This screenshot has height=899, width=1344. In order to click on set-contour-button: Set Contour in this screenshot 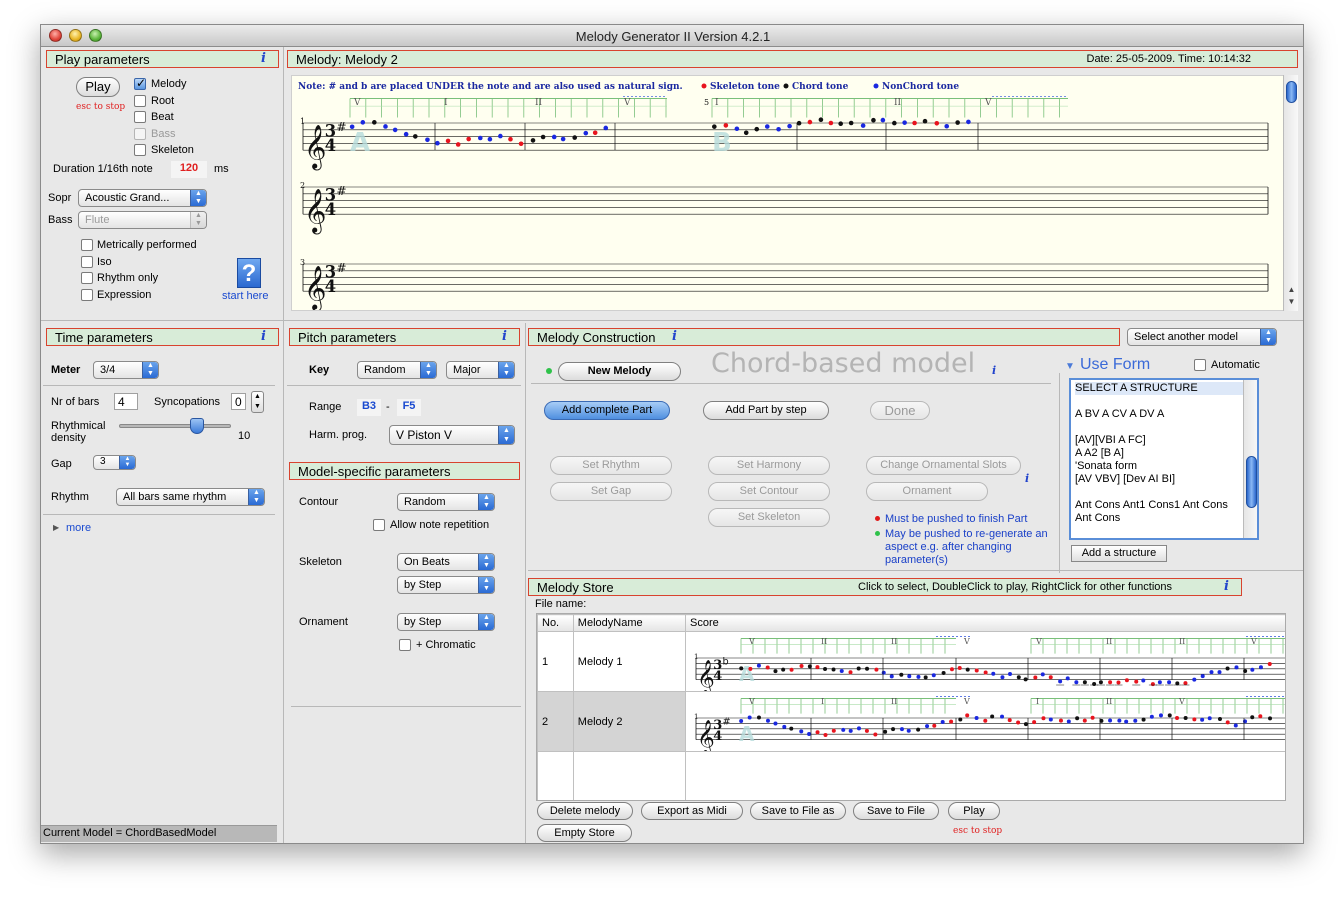, I will do `click(769, 491)`.